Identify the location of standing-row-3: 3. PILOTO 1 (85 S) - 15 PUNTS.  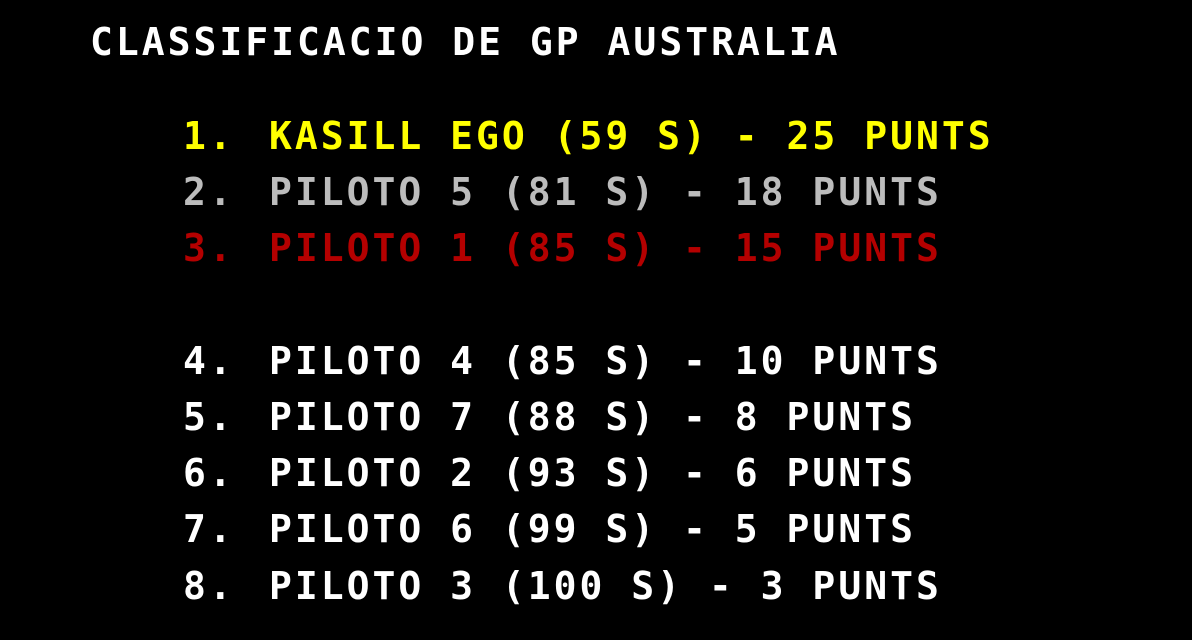
(562, 248).